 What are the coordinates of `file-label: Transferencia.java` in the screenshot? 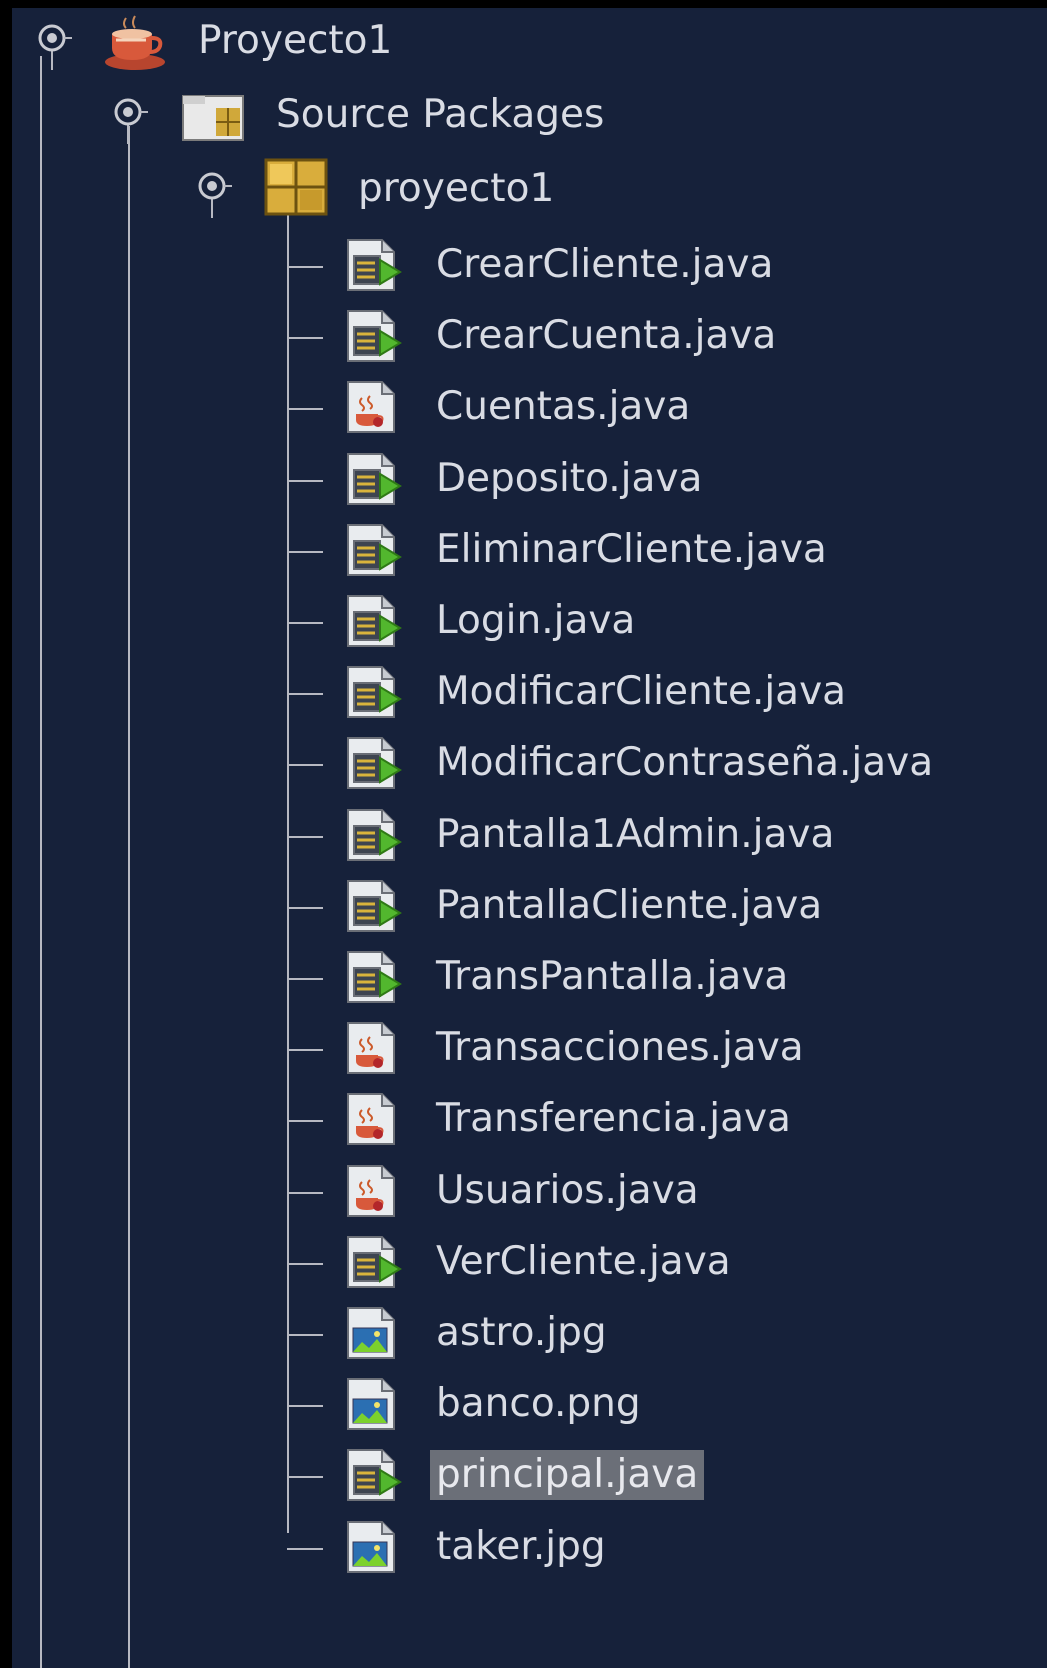 It's located at (613, 1119).